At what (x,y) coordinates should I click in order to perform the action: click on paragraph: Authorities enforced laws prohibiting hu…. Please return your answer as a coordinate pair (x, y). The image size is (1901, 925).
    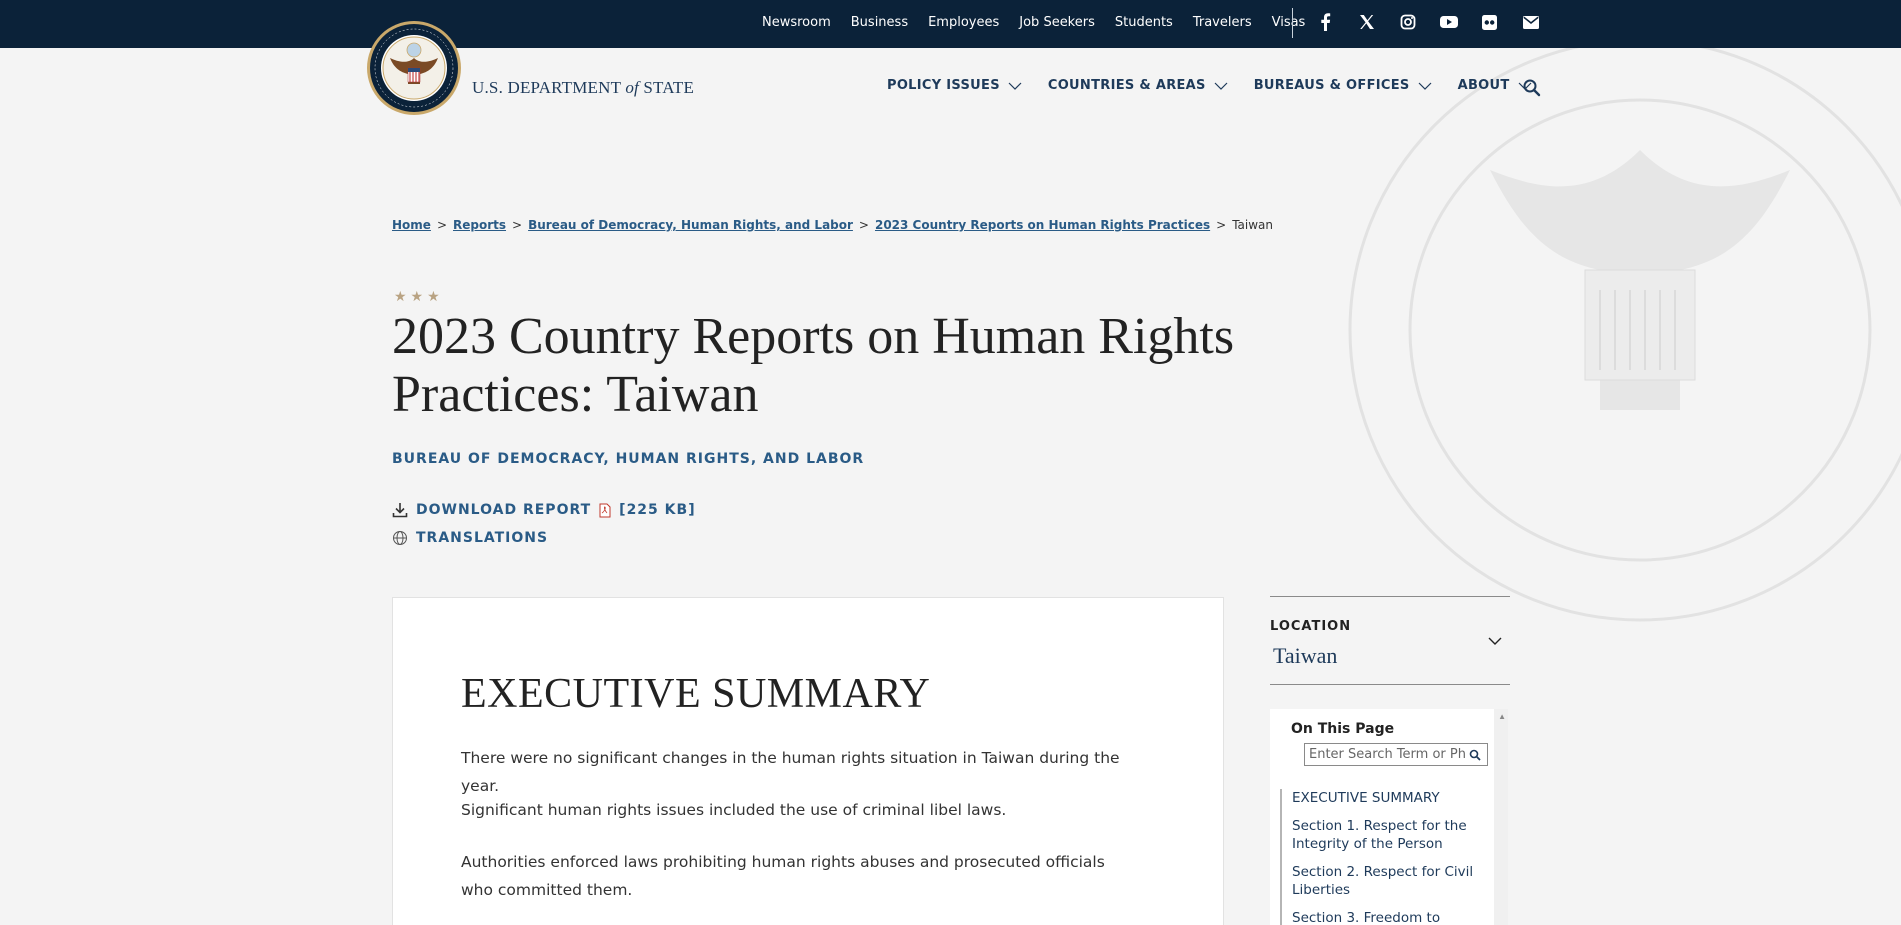
    Looking at the image, I should click on (783, 876).